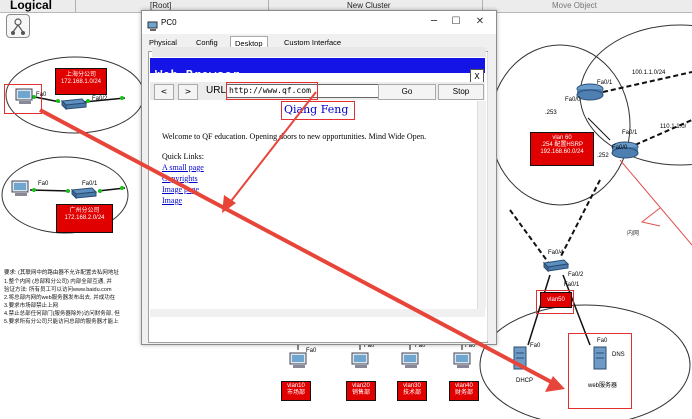 Image resolution: width=692 pixels, height=419 pixels. I want to click on dhcp-label: DHCP, so click(525, 381).